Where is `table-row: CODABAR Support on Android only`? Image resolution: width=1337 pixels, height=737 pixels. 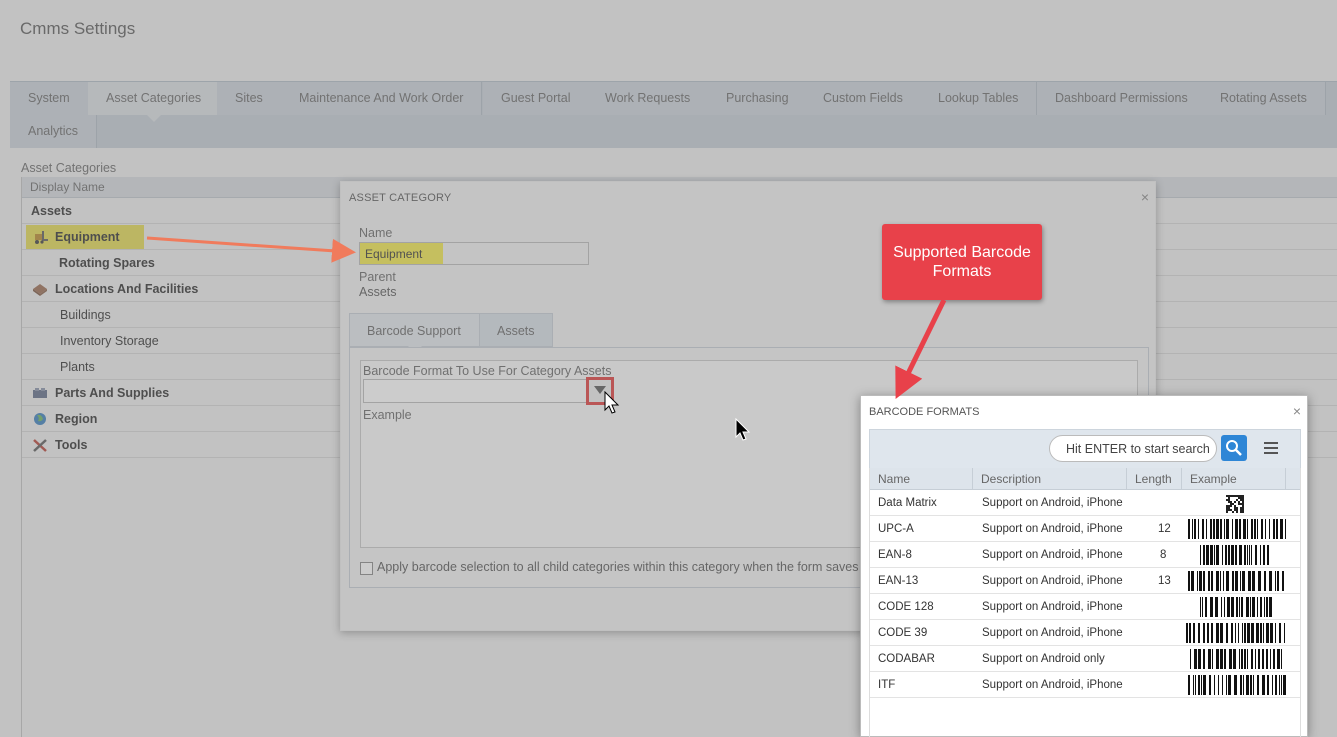 table-row: CODABAR Support on Android only is located at coordinates (1085, 659).